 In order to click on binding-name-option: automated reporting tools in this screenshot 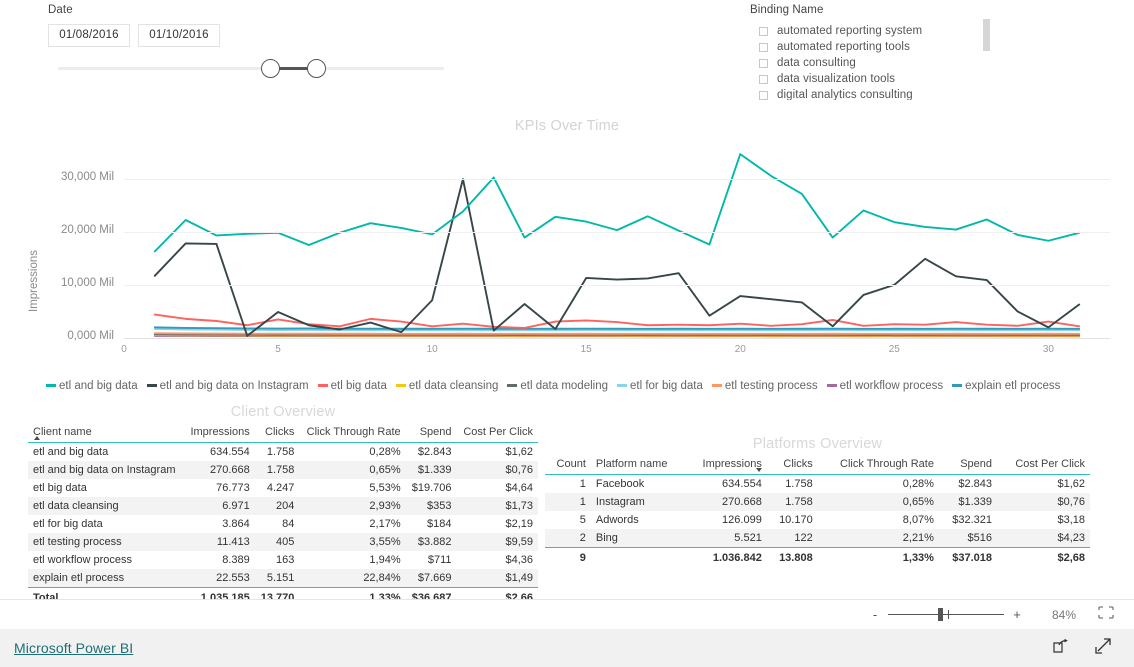, I will do `click(875, 47)`.